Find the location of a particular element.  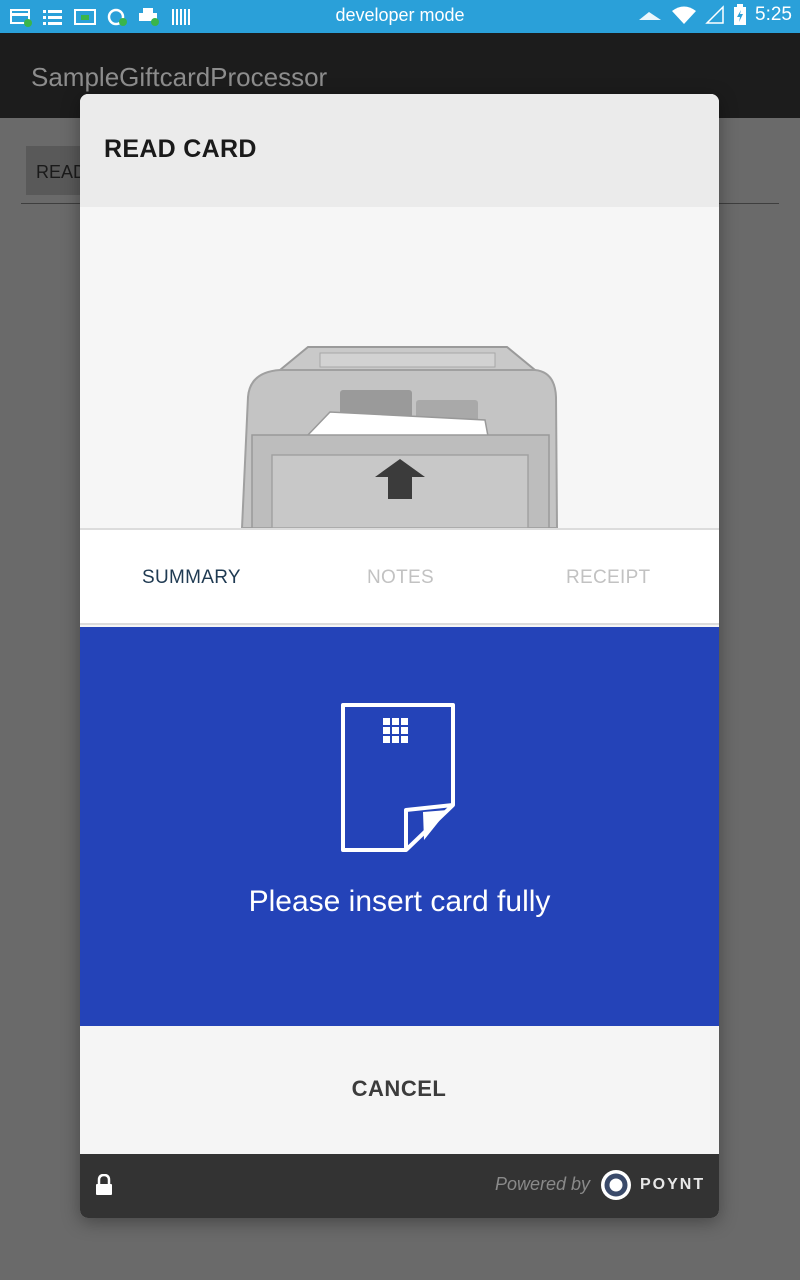

app-title: SampleGiftcardProcessor is located at coordinates (179, 77).